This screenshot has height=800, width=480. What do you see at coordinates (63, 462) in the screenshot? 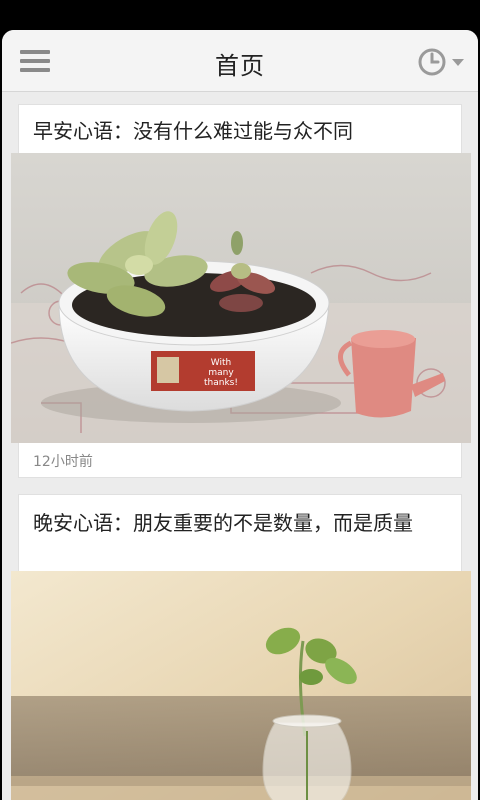
I see `article-timestamp: 12小时前` at bounding box center [63, 462].